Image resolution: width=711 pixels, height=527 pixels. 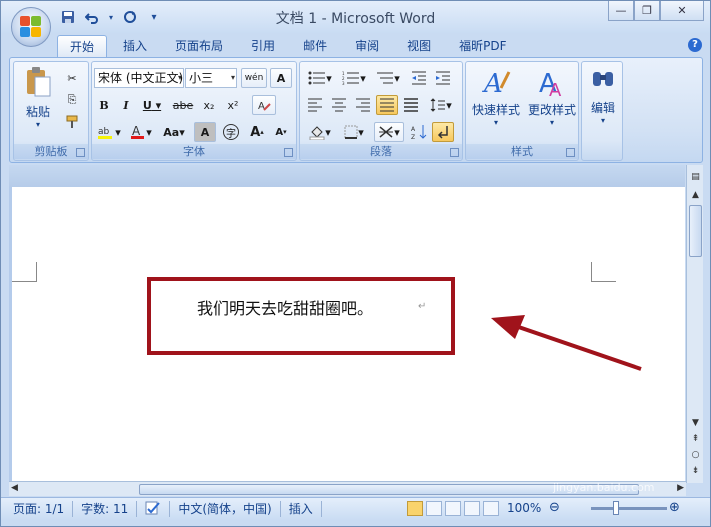 I want to click on italic-button: I, so click(x=126, y=105).